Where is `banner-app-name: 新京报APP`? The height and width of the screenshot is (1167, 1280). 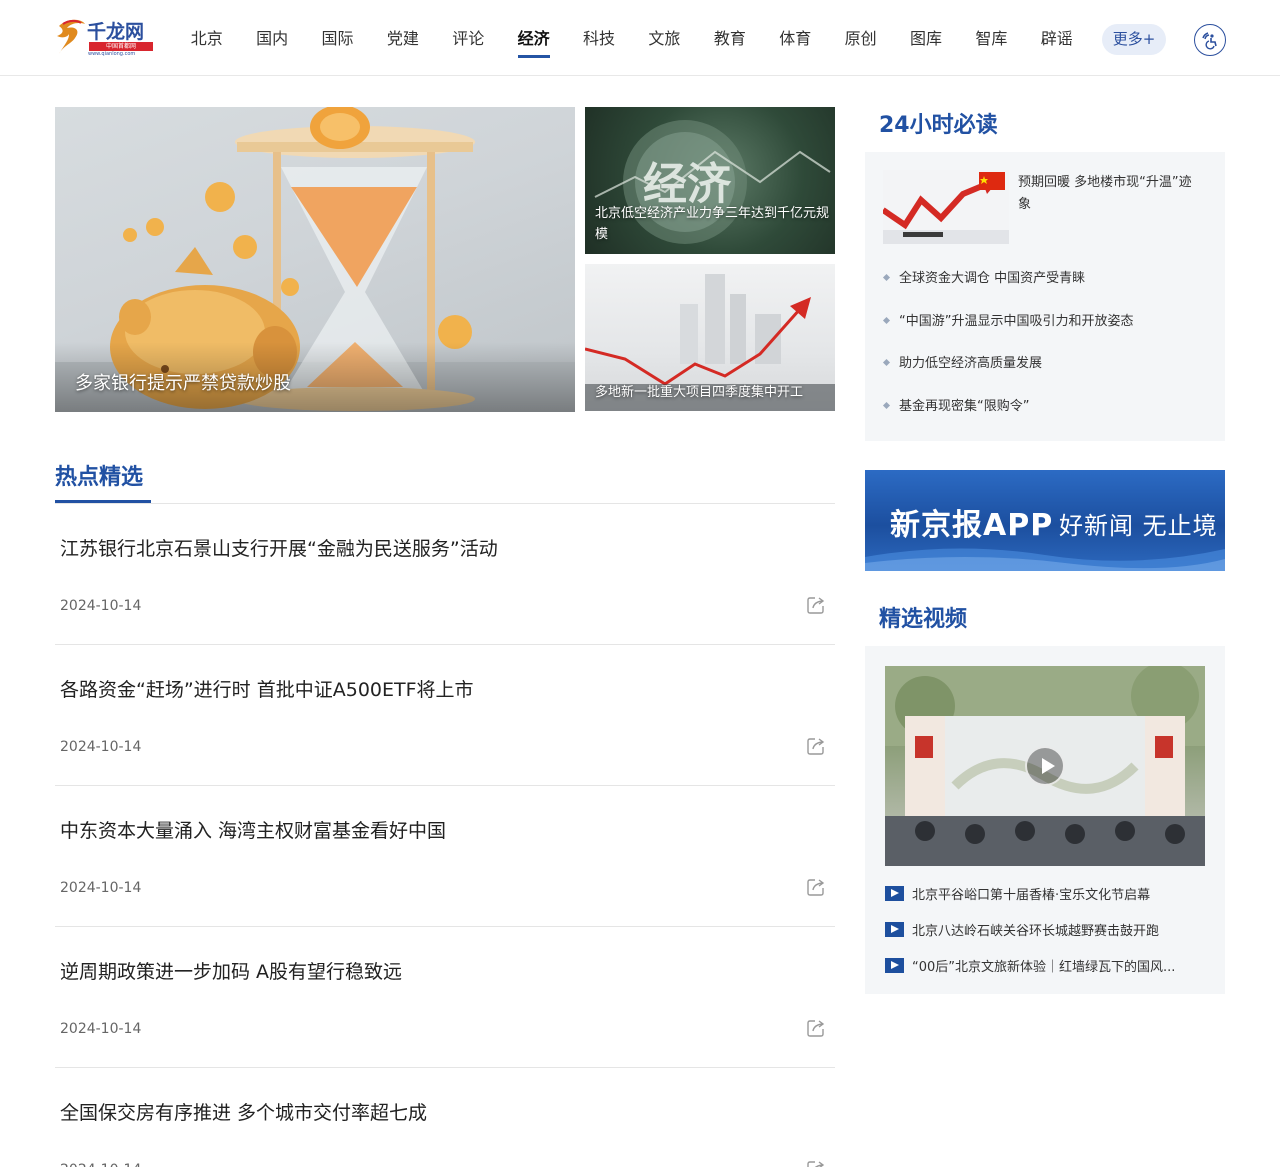 banner-app-name: 新京报APP is located at coordinates (972, 525).